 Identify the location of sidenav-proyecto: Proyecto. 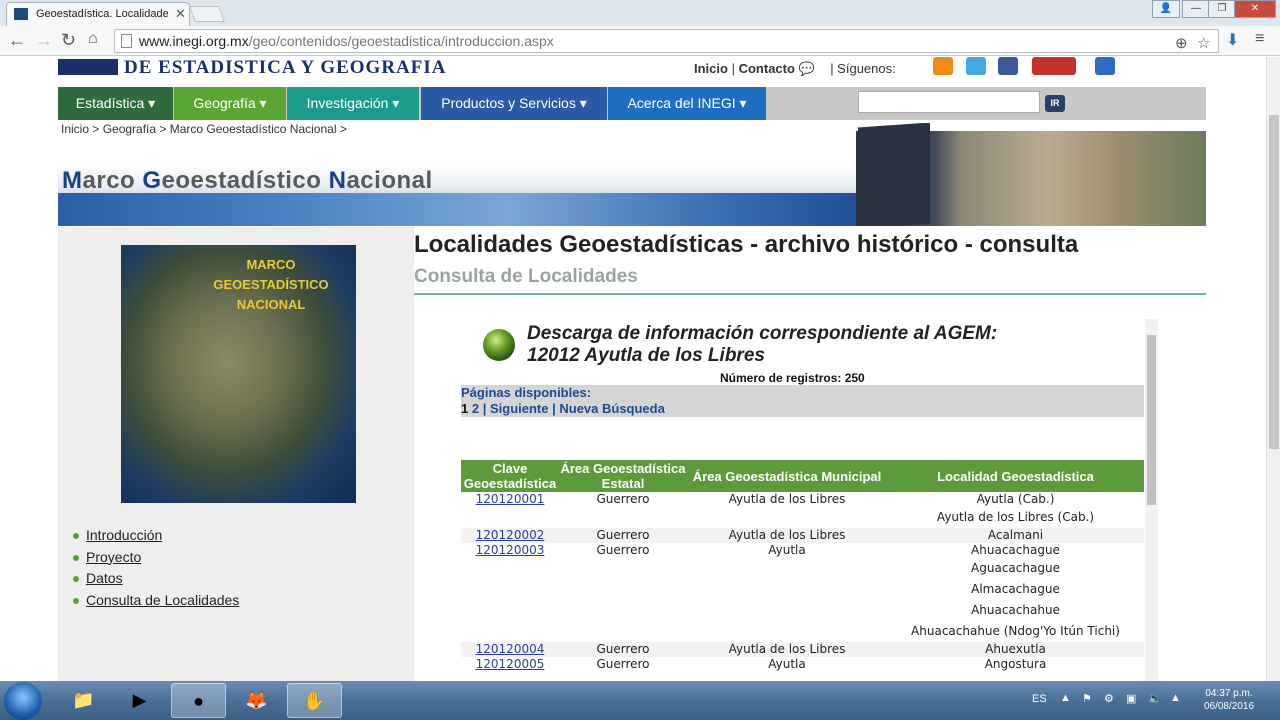
(113, 557).